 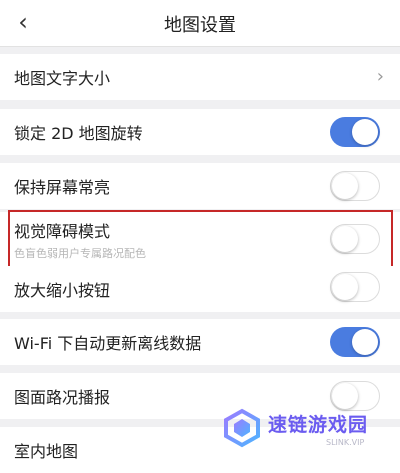 I want to click on setting-label: 保持屏幕常亮, so click(x=62, y=187).